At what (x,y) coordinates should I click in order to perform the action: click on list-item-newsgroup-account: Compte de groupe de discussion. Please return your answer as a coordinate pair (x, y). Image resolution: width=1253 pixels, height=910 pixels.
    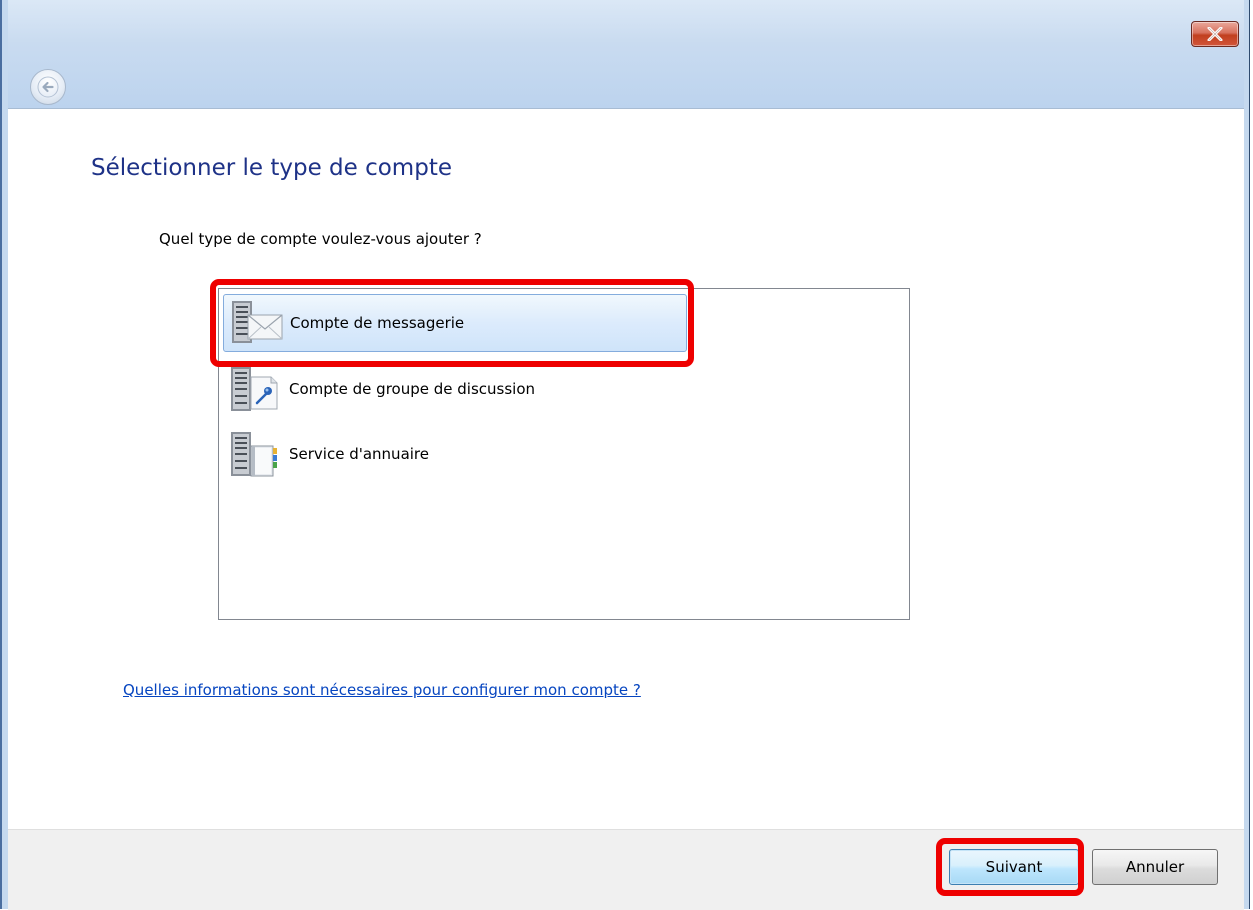
    Looking at the image, I should click on (455, 389).